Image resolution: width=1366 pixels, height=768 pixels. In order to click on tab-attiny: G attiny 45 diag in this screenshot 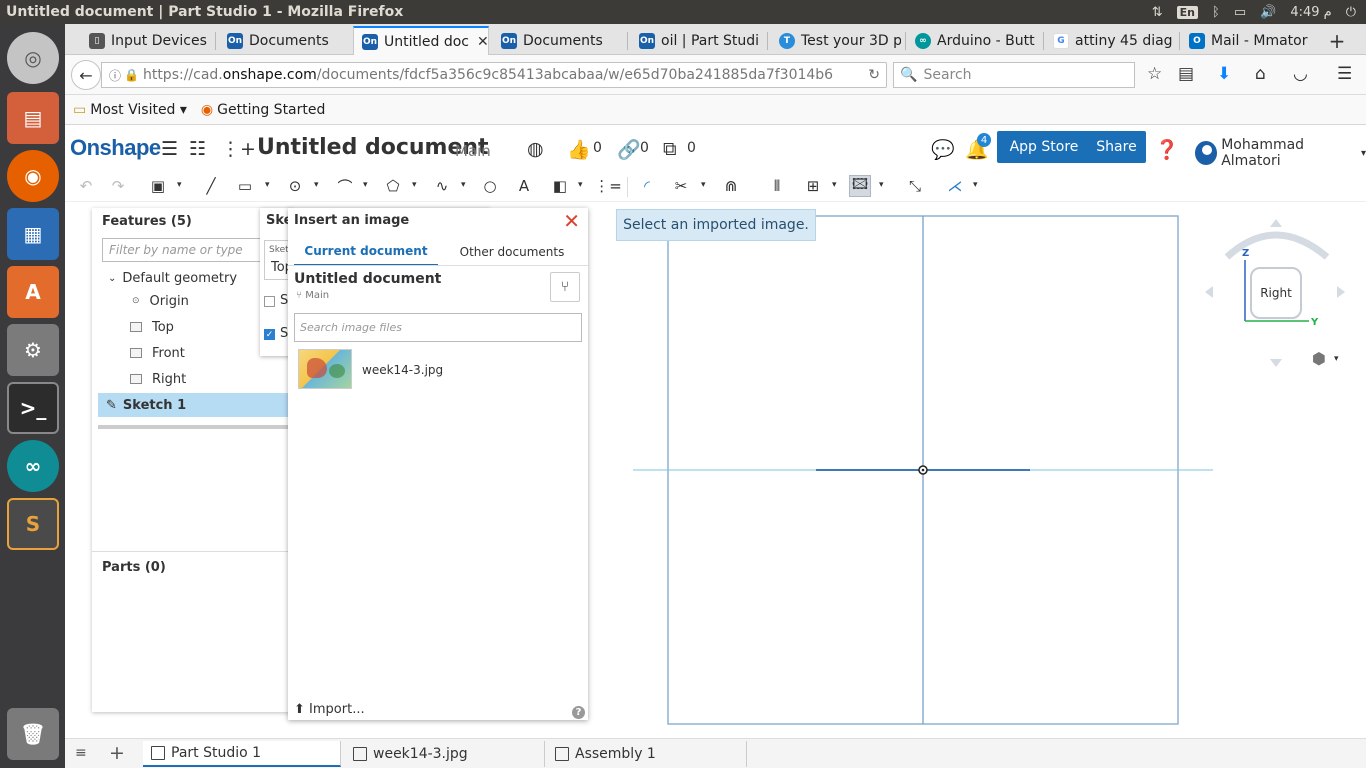, I will do `click(1110, 40)`.